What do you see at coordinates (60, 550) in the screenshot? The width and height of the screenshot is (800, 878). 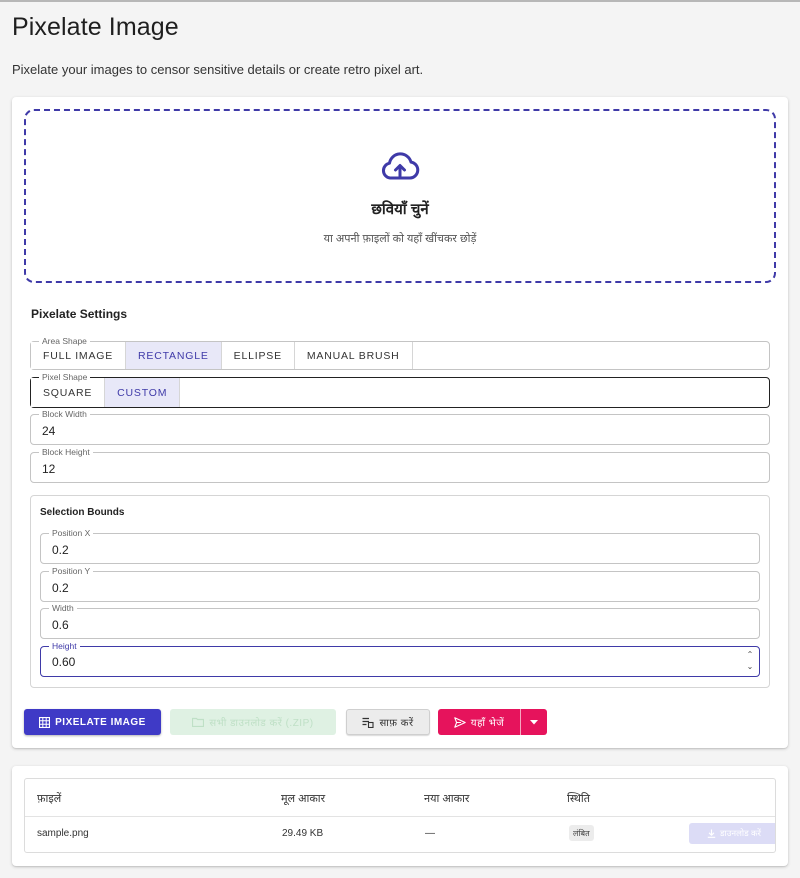 I see `position-x-value: 0.2` at bounding box center [60, 550].